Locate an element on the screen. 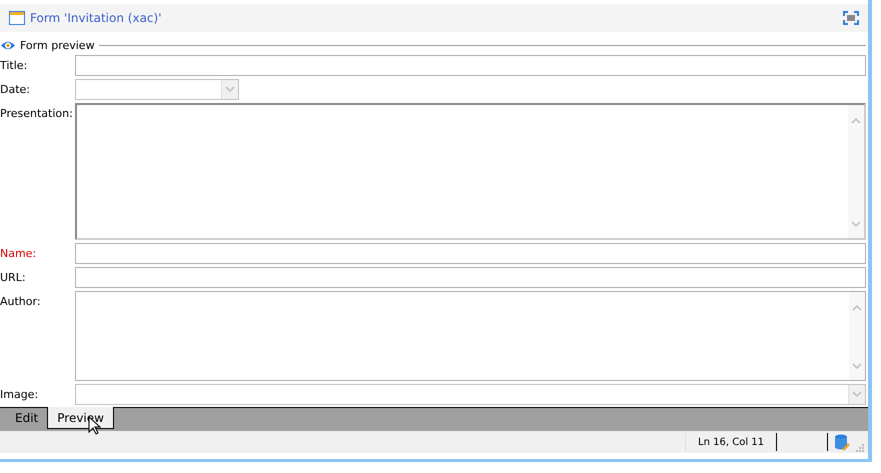 This screenshot has width=881, height=473. resize-grip-icon is located at coordinates (860, 448).